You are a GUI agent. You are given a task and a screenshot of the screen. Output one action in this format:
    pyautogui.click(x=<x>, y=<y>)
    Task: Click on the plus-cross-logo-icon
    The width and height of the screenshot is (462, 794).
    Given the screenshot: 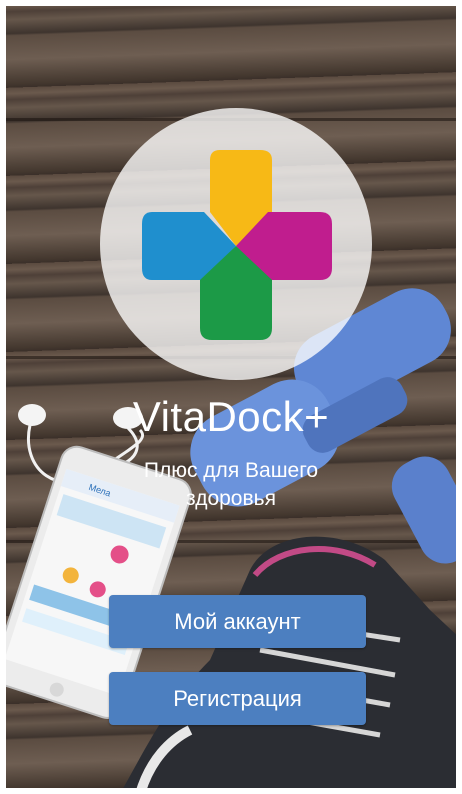 What is the action you would take?
    pyautogui.click(x=237, y=245)
    